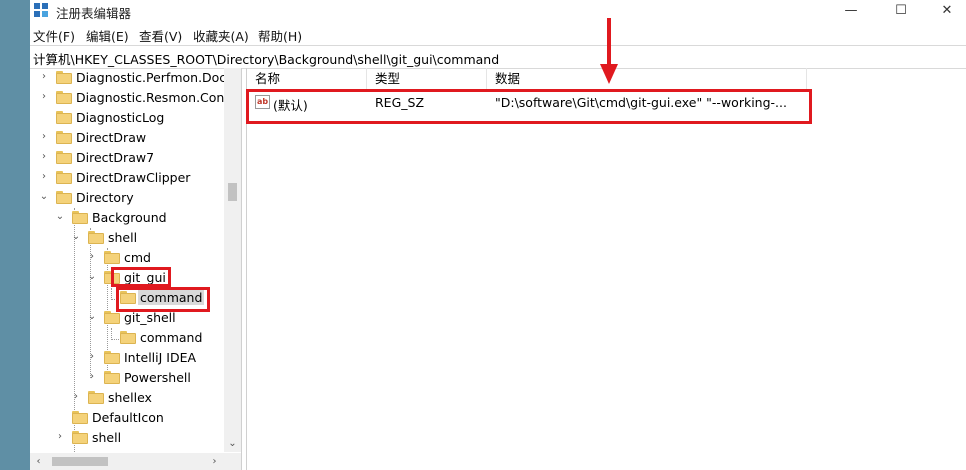 This screenshot has height=470, width=966. I want to click on tree-item-shellex: › shellex, so click(130, 398).